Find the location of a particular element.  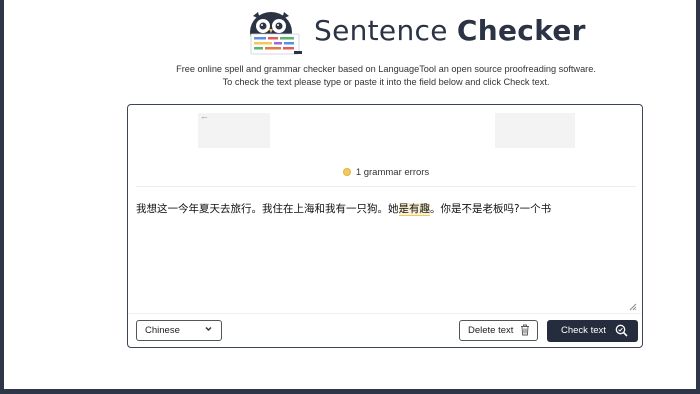

trash-icon is located at coordinates (525, 330).